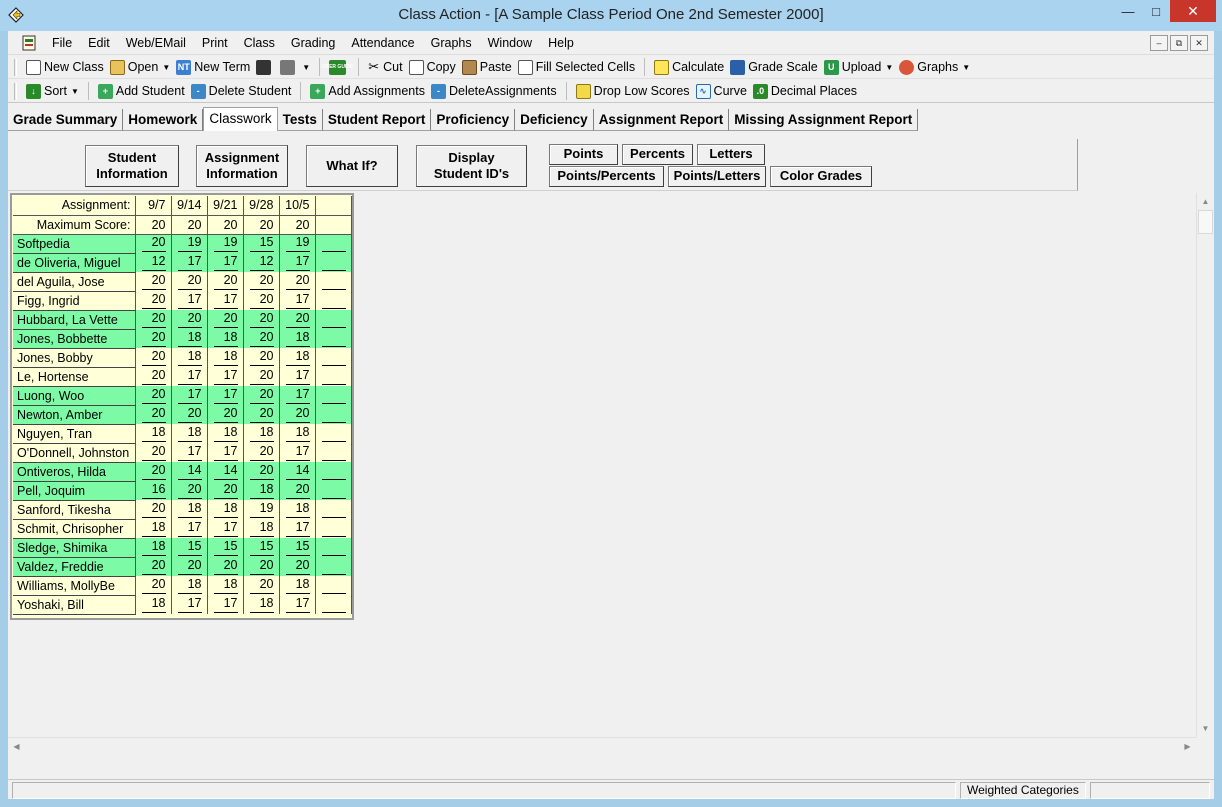 This screenshot has width=1222, height=807. I want to click on student-row: Le, Hortense 20 17 17 20 17, so click(182, 377).